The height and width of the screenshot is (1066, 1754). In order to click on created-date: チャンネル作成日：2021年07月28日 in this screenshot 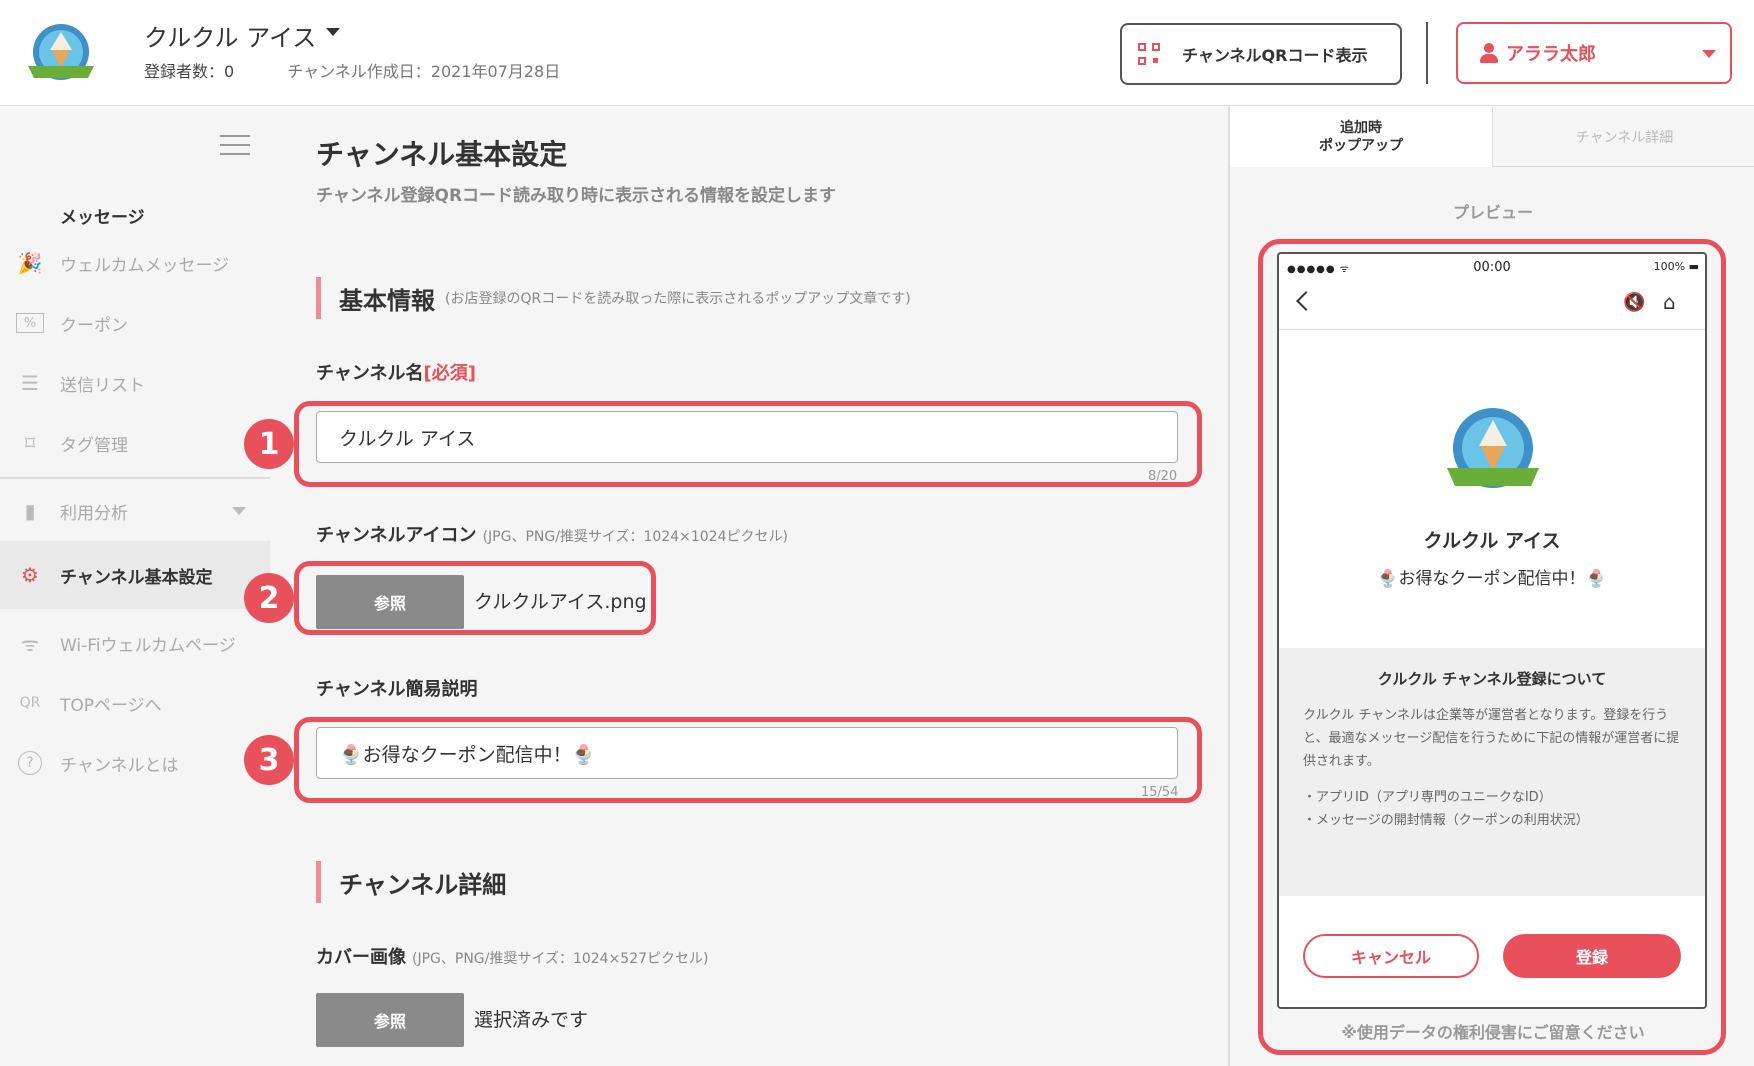, I will do `click(424, 71)`.